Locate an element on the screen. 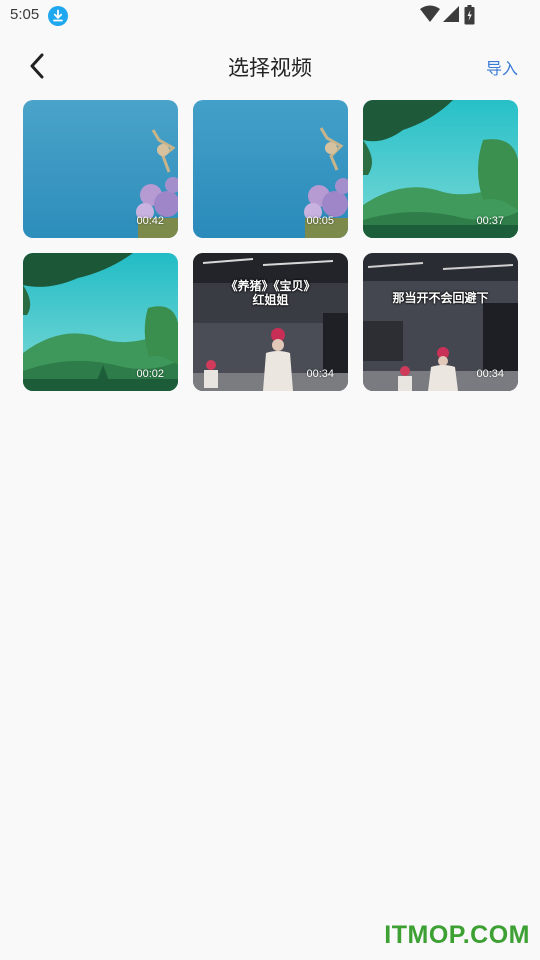 The height and width of the screenshot is (960, 540). video-duration: 00:05 is located at coordinates (320, 221).